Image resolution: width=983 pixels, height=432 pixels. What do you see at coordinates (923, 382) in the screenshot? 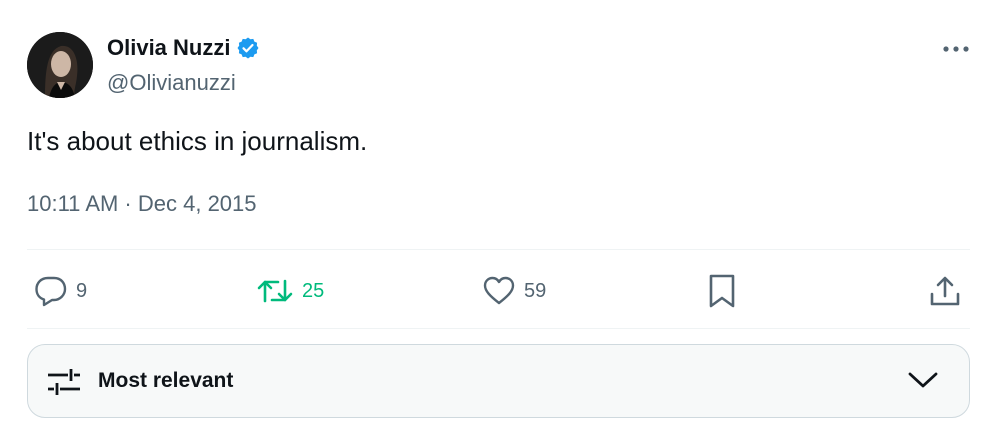
I see `chevron-down-icon` at bounding box center [923, 382].